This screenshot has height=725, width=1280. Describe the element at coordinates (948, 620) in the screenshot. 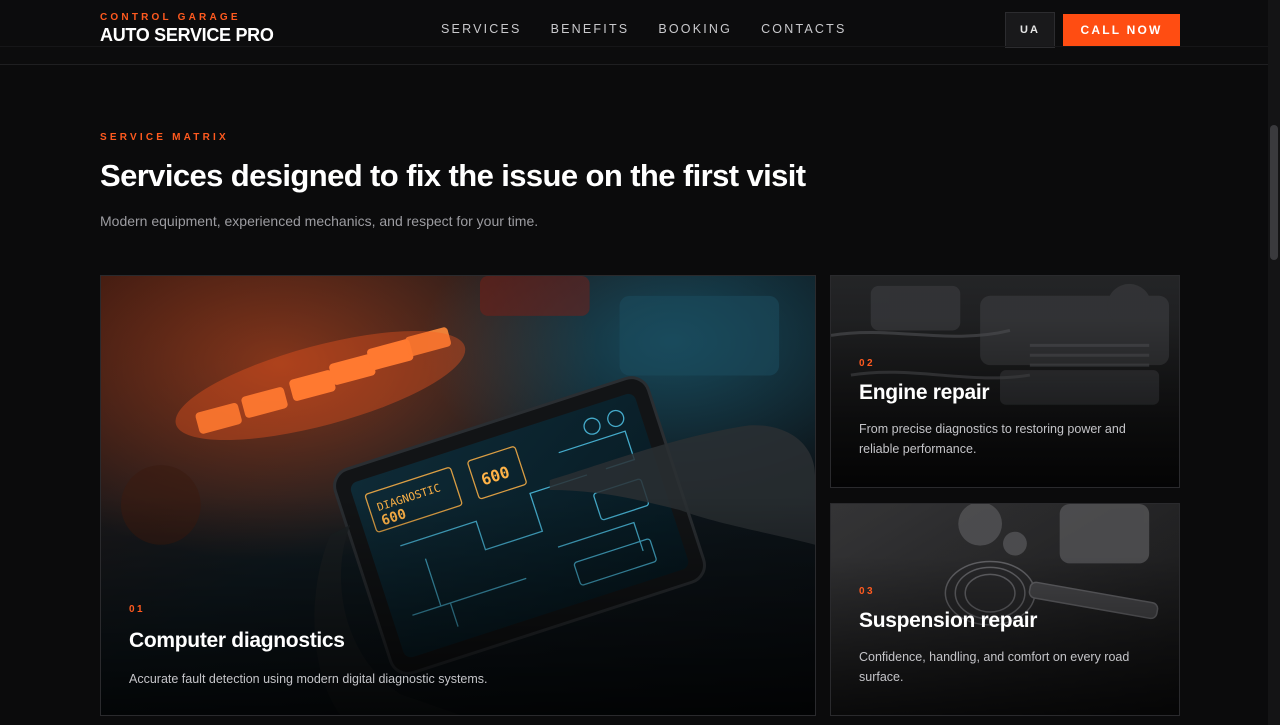

I see `service-title: Suspension repair` at that location.